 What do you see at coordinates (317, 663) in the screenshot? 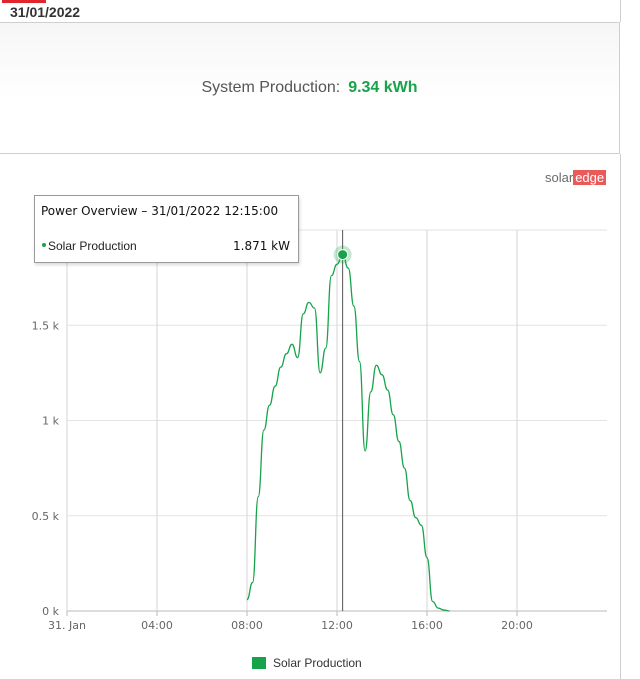
I see `legend-label: Solar Production` at bounding box center [317, 663].